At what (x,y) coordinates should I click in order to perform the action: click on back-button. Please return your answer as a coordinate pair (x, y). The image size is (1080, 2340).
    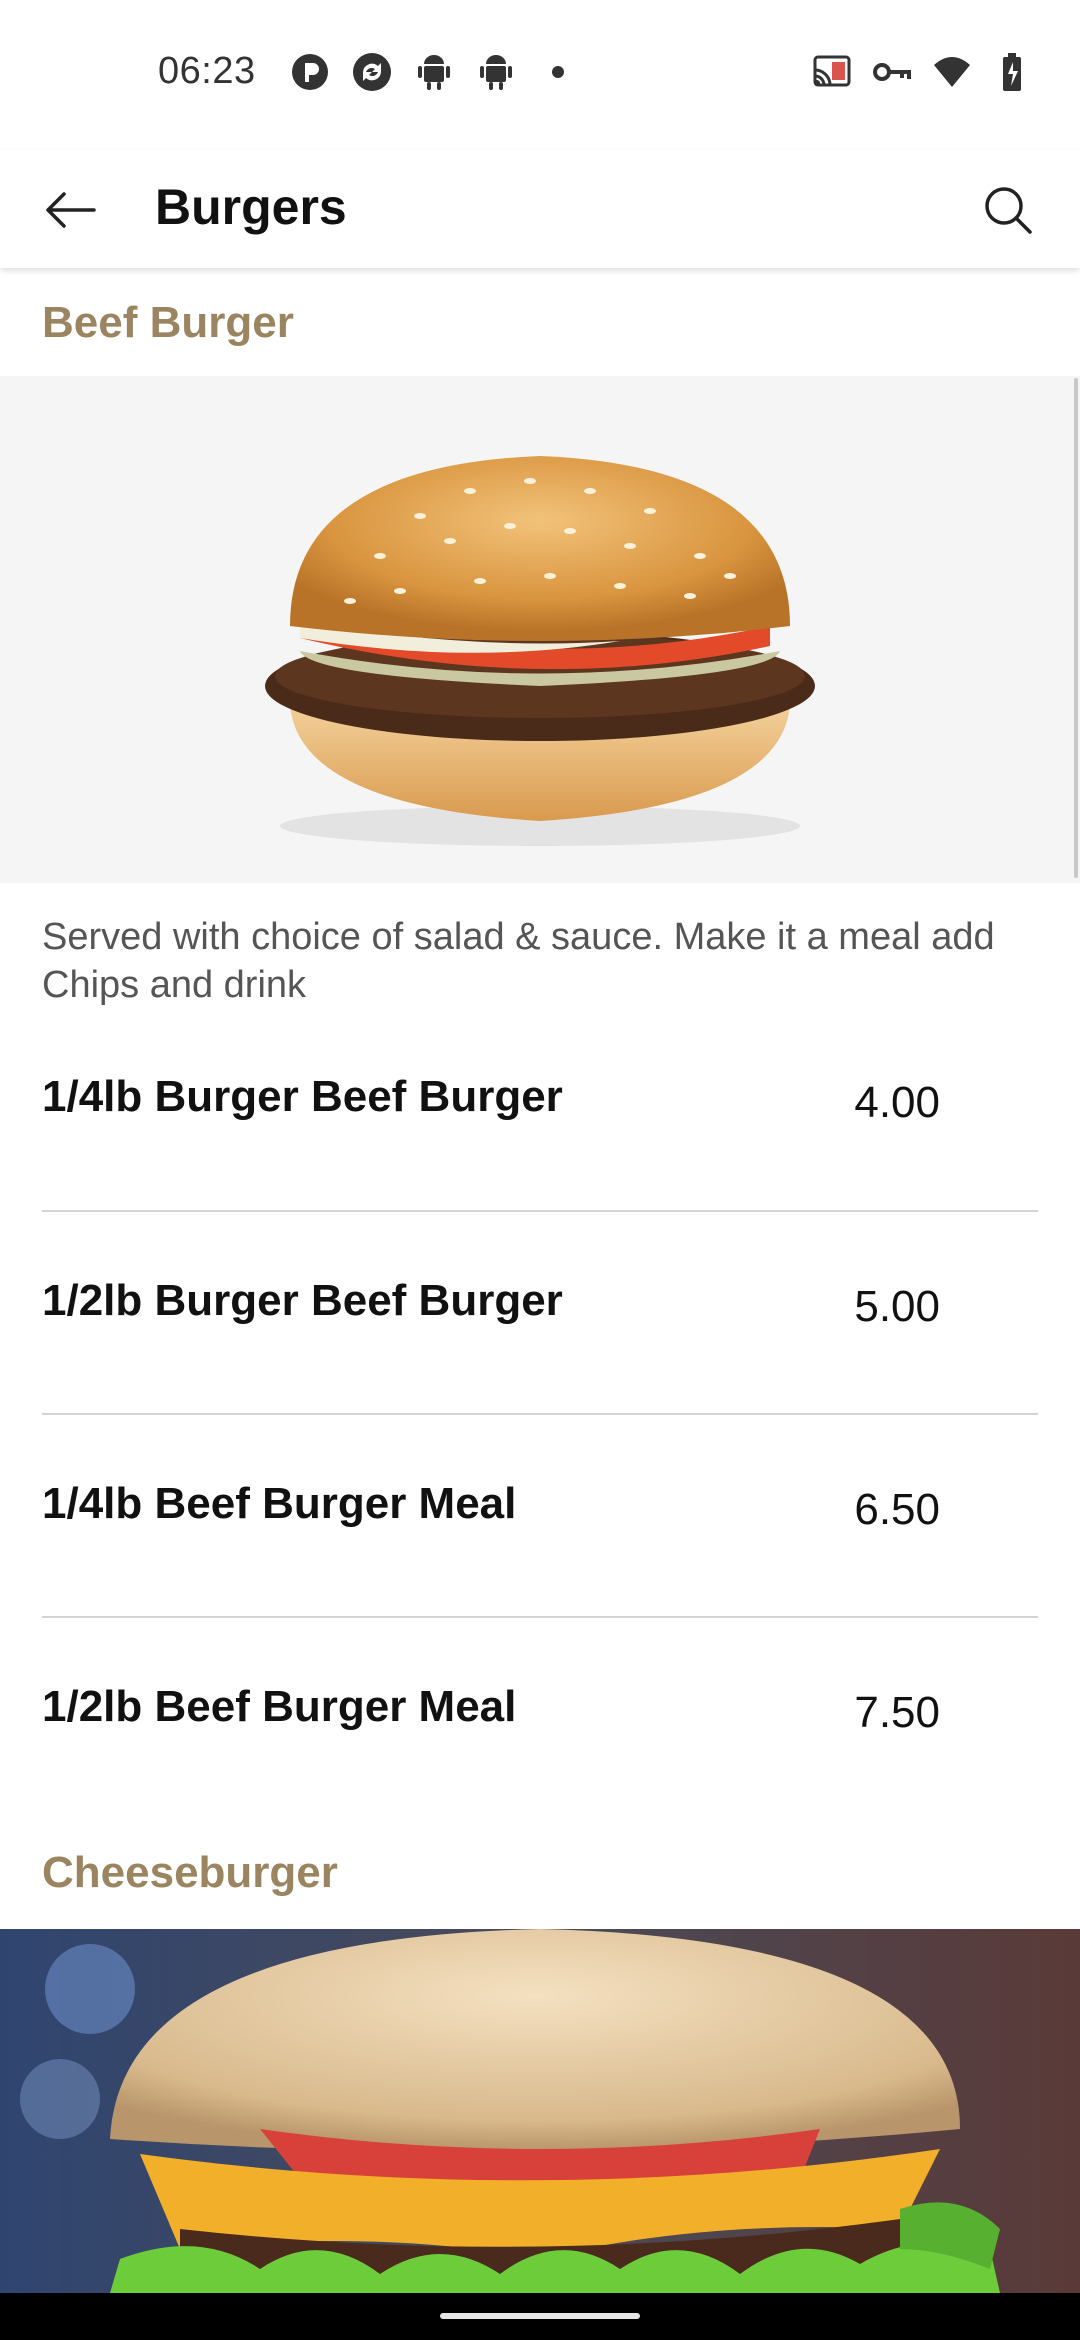
    Looking at the image, I should click on (70, 210).